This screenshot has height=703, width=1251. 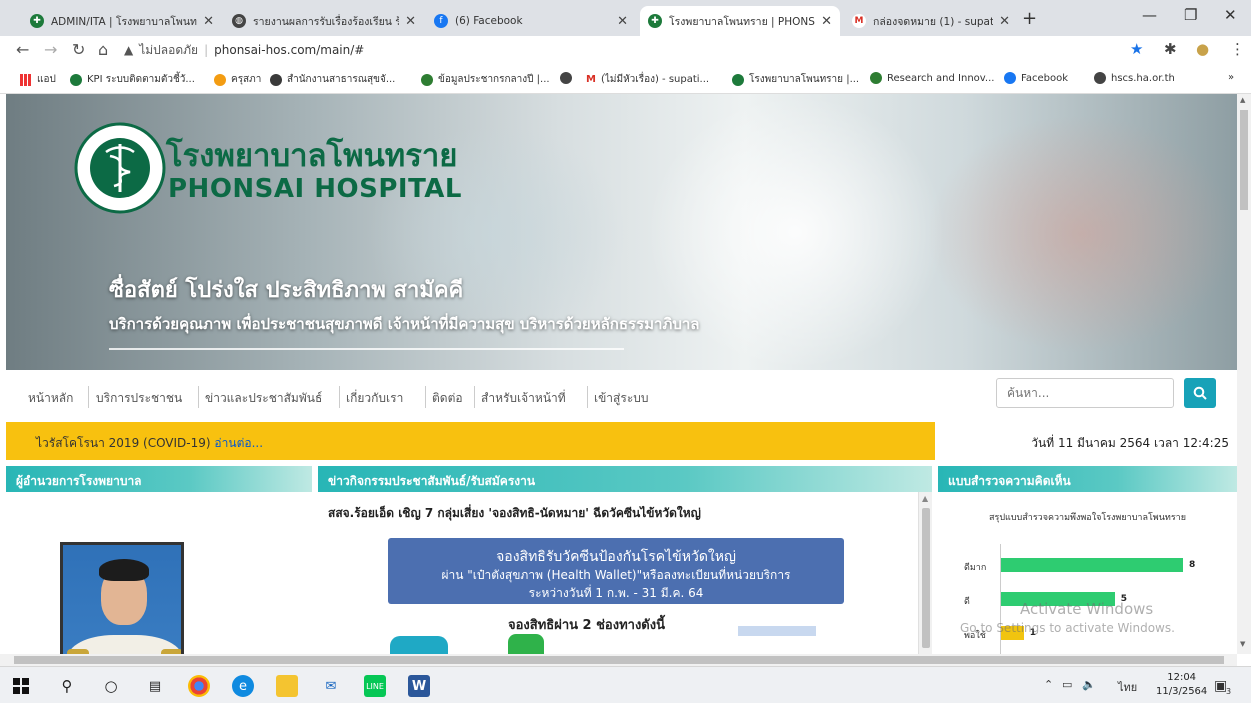 What do you see at coordinates (22, 49) in the screenshot?
I see `back-arrow-icon: ←` at bounding box center [22, 49].